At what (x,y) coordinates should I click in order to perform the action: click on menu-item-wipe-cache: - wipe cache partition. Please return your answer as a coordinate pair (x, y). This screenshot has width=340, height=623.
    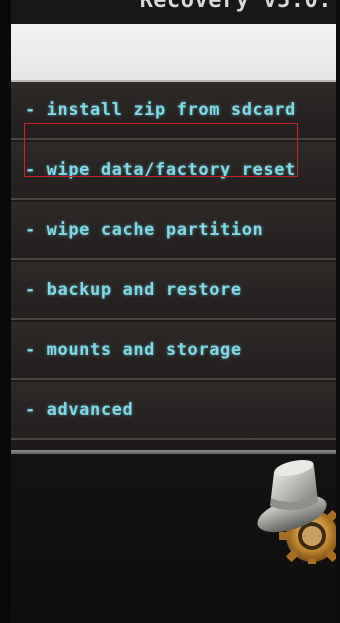
    Looking at the image, I should click on (175, 231).